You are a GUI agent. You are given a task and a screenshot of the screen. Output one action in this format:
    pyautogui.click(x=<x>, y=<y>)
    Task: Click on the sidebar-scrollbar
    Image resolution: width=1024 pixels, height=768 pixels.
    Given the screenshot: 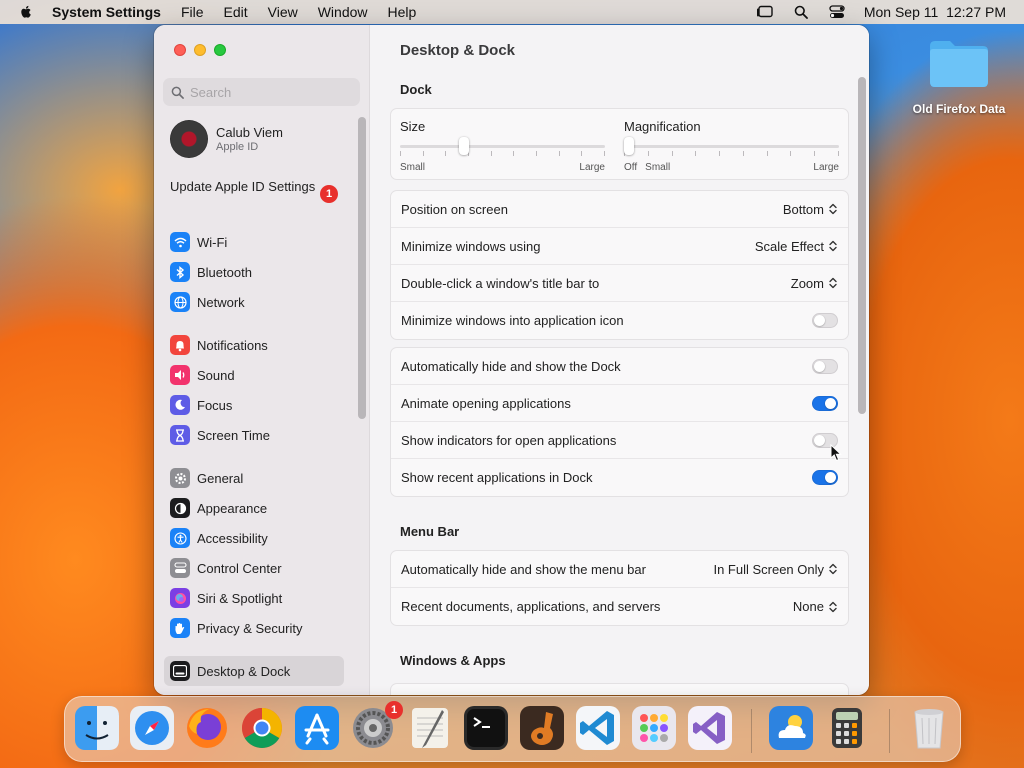 What is the action you would take?
    pyautogui.click(x=362, y=268)
    